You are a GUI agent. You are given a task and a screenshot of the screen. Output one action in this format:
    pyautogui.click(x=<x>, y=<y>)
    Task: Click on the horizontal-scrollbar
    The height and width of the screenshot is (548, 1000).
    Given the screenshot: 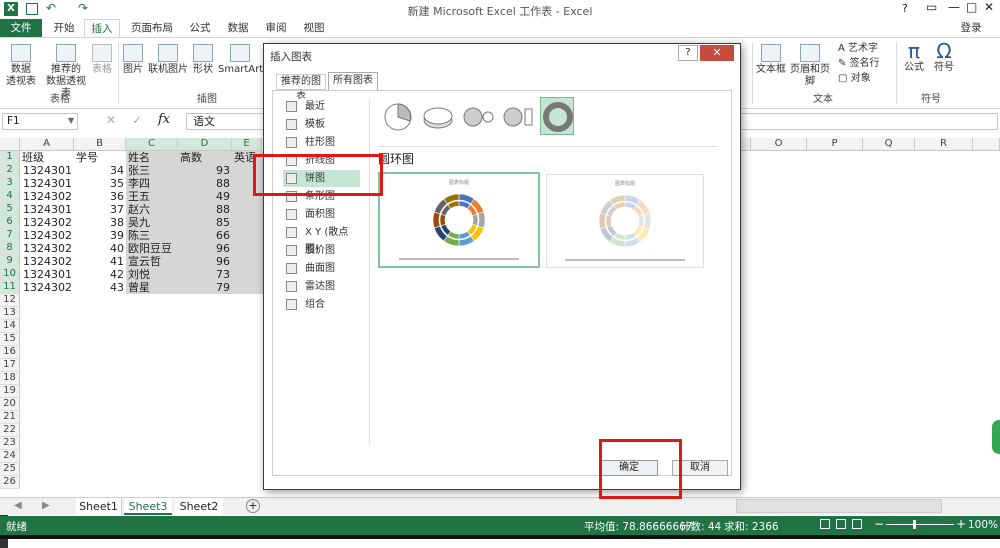 What is the action you would take?
    pyautogui.click(x=839, y=506)
    